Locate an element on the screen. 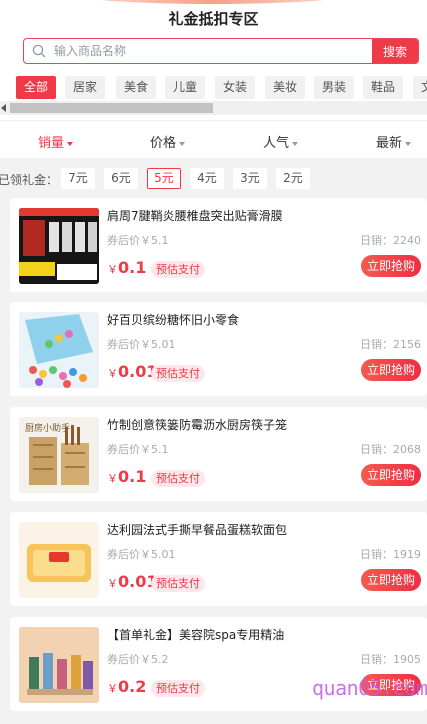  search-input is located at coordinates (213, 51).